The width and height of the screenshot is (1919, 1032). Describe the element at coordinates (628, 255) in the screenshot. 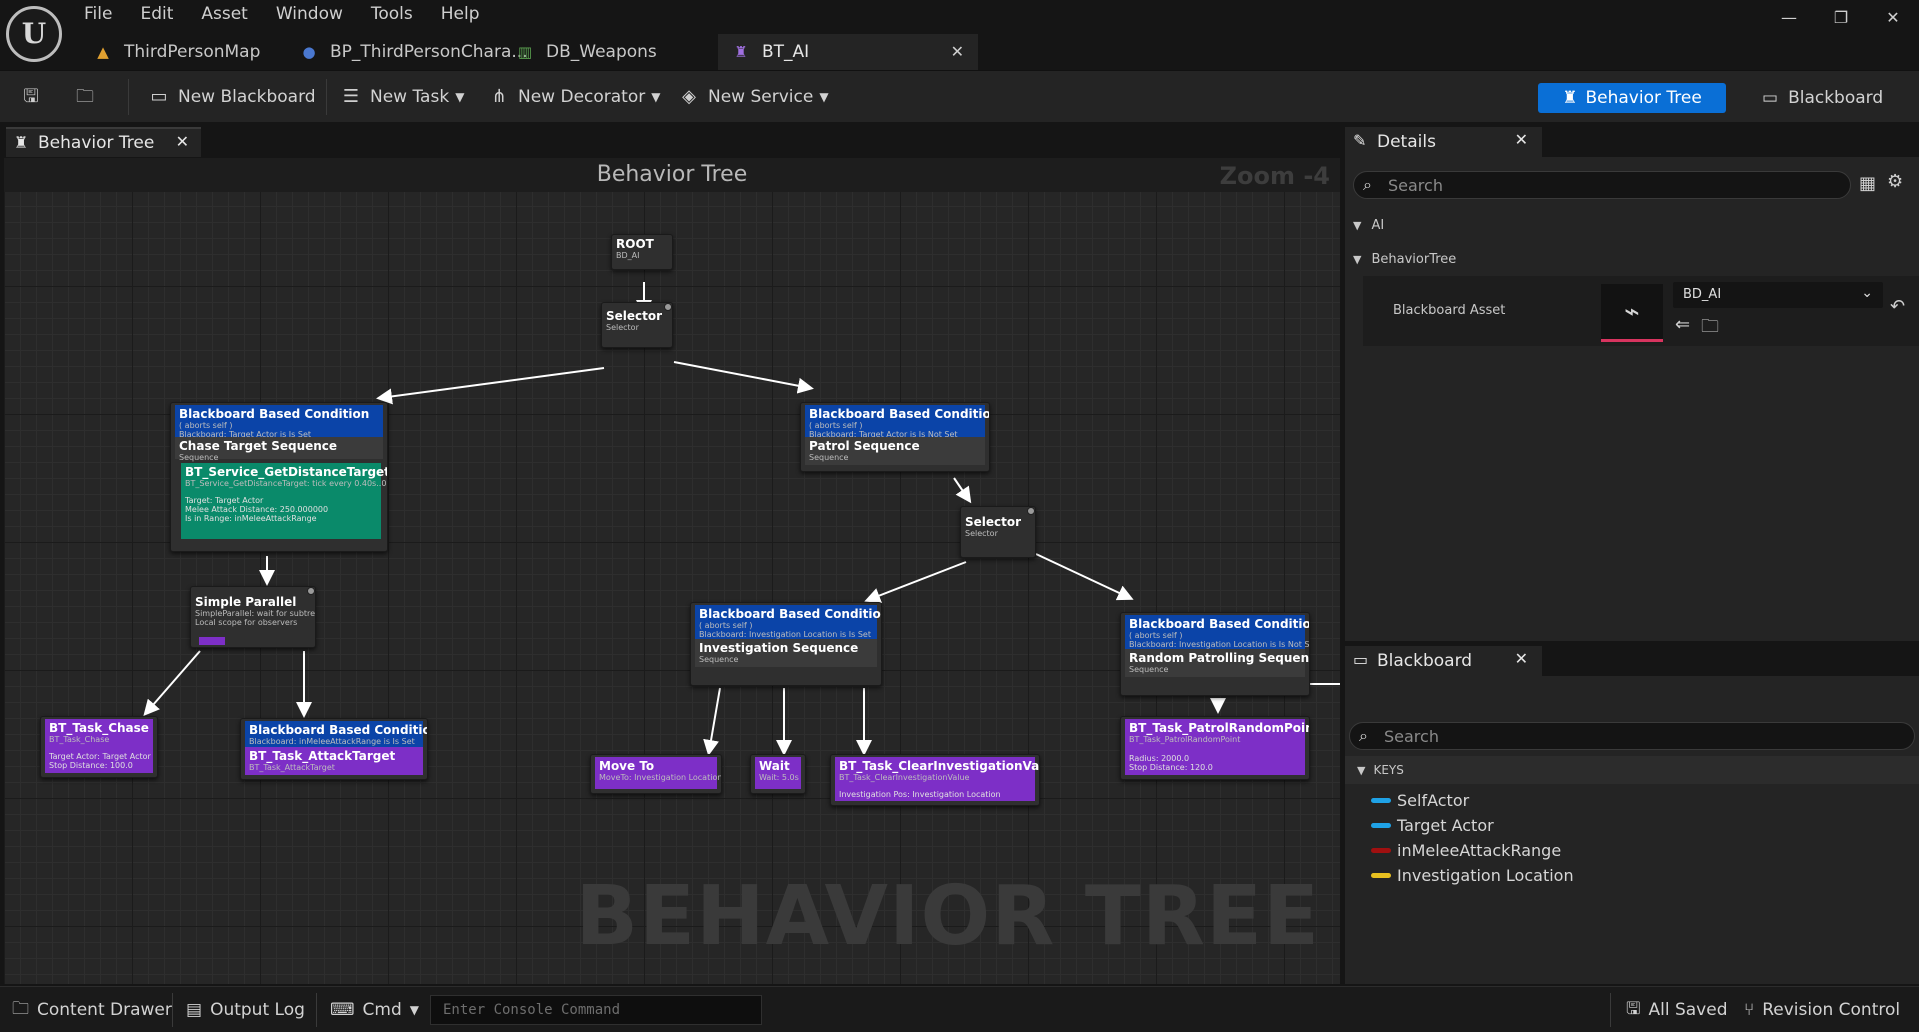

I see `node-sub: BD_AI` at that location.